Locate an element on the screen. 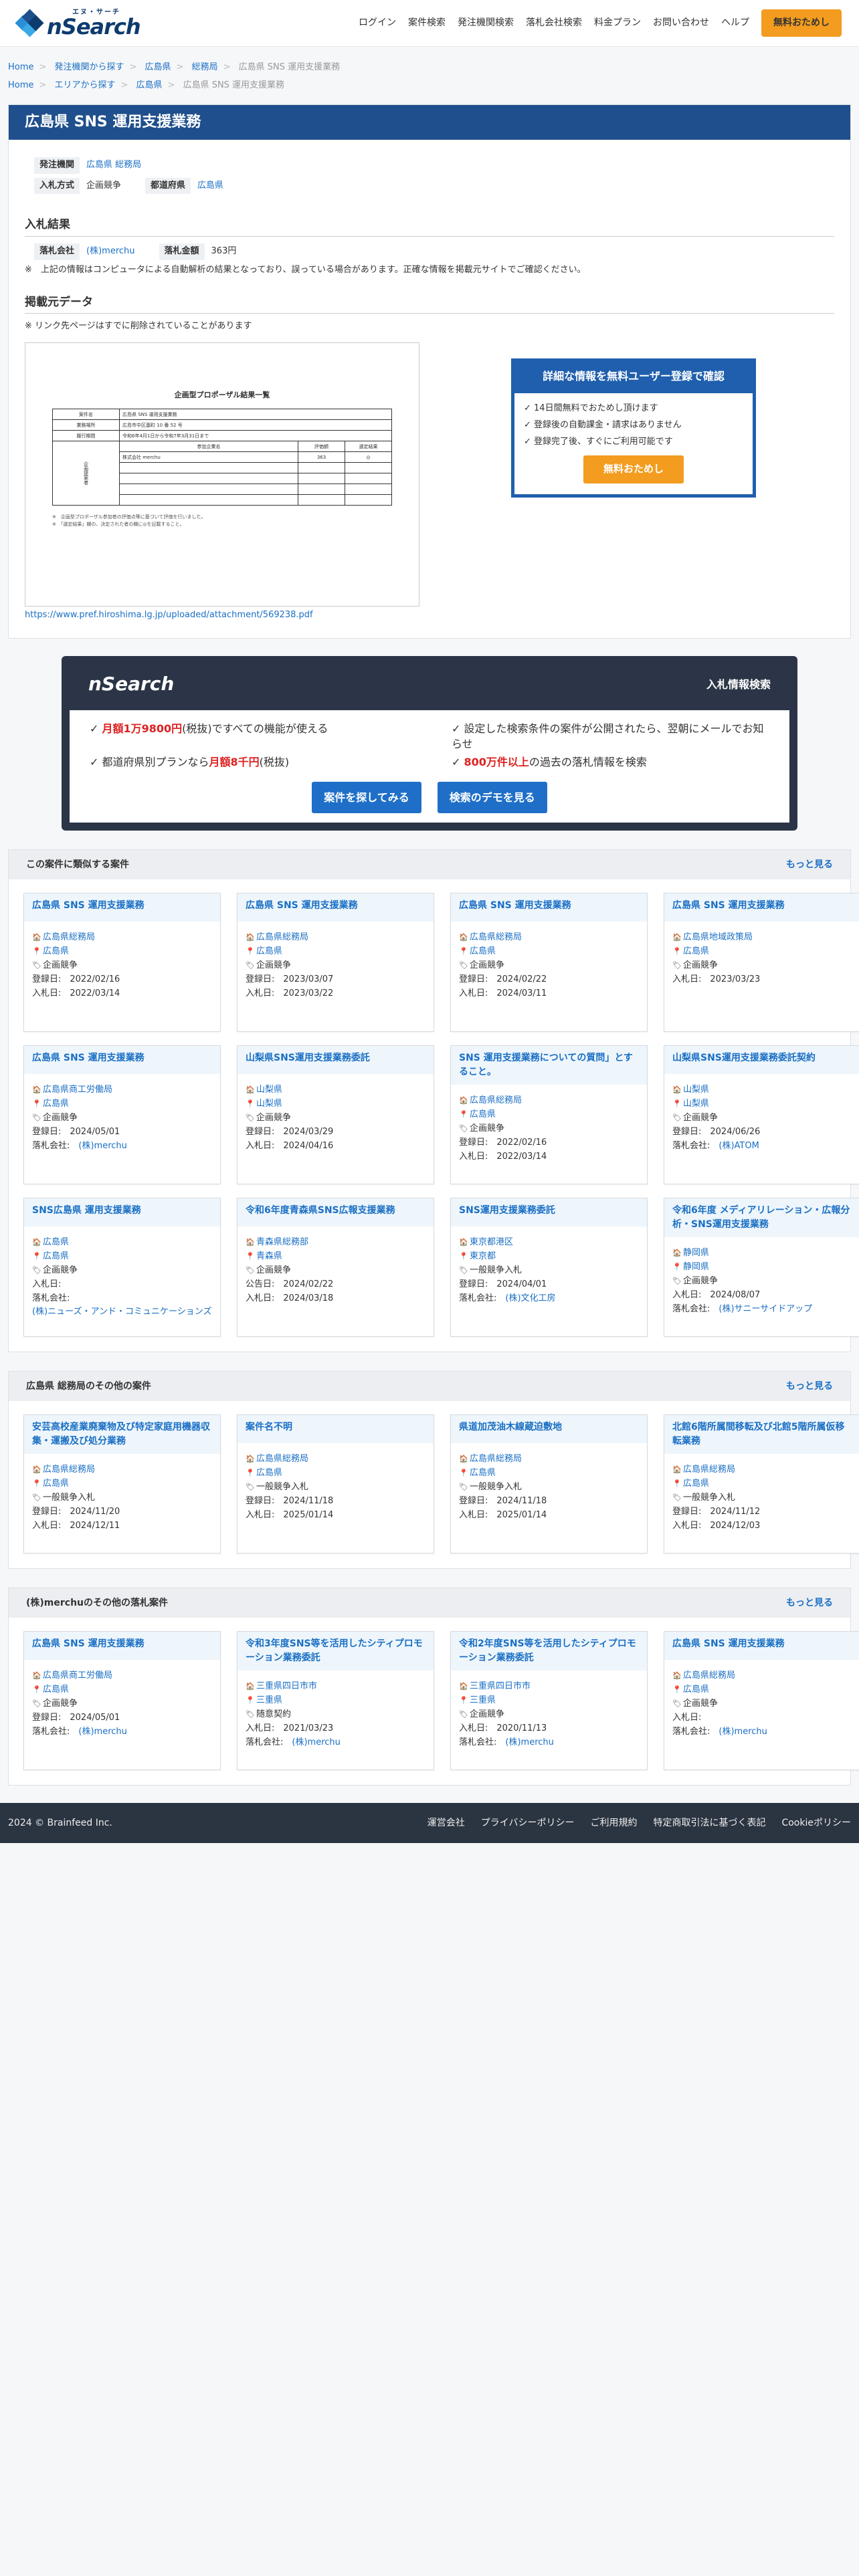 Image resolution: width=859 pixels, height=2576 pixels. card-line: 広島県地域政策局 is located at coordinates (718, 937).